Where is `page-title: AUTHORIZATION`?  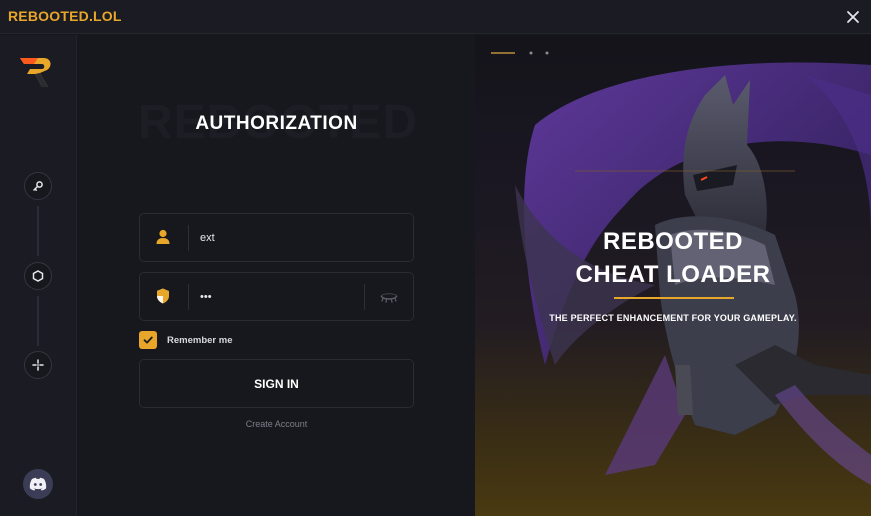
page-title: AUTHORIZATION is located at coordinates (276, 123).